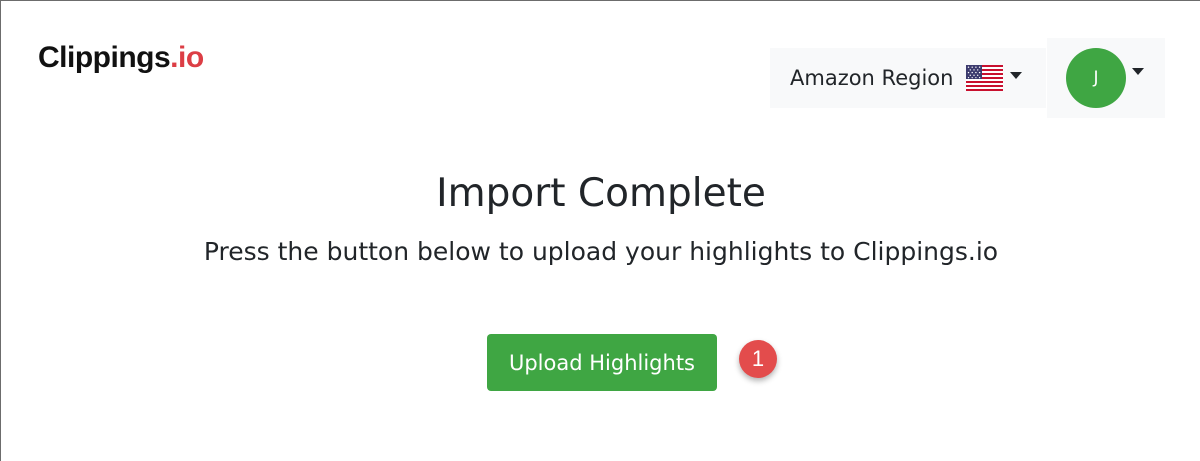 The width and height of the screenshot is (1200, 461). What do you see at coordinates (104, 57) in the screenshot?
I see `logo-name: Clippings` at bounding box center [104, 57].